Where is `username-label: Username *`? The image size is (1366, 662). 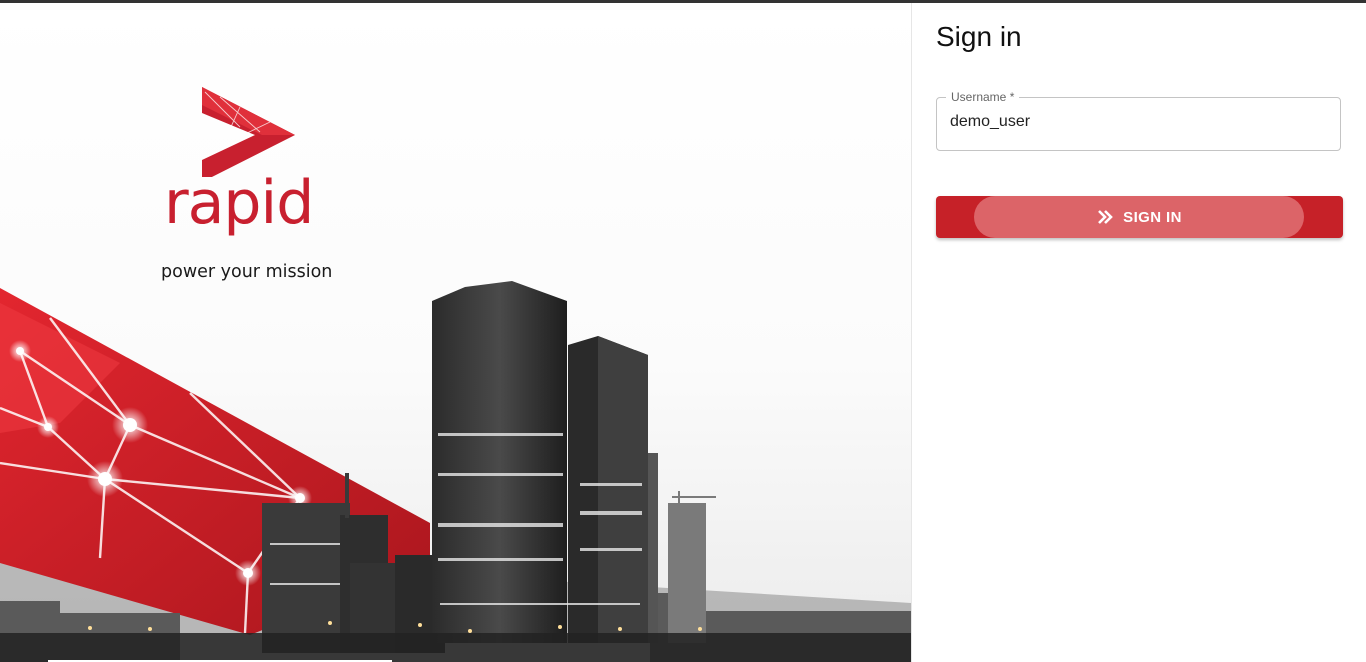 username-label: Username * is located at coordinates (983, 97).